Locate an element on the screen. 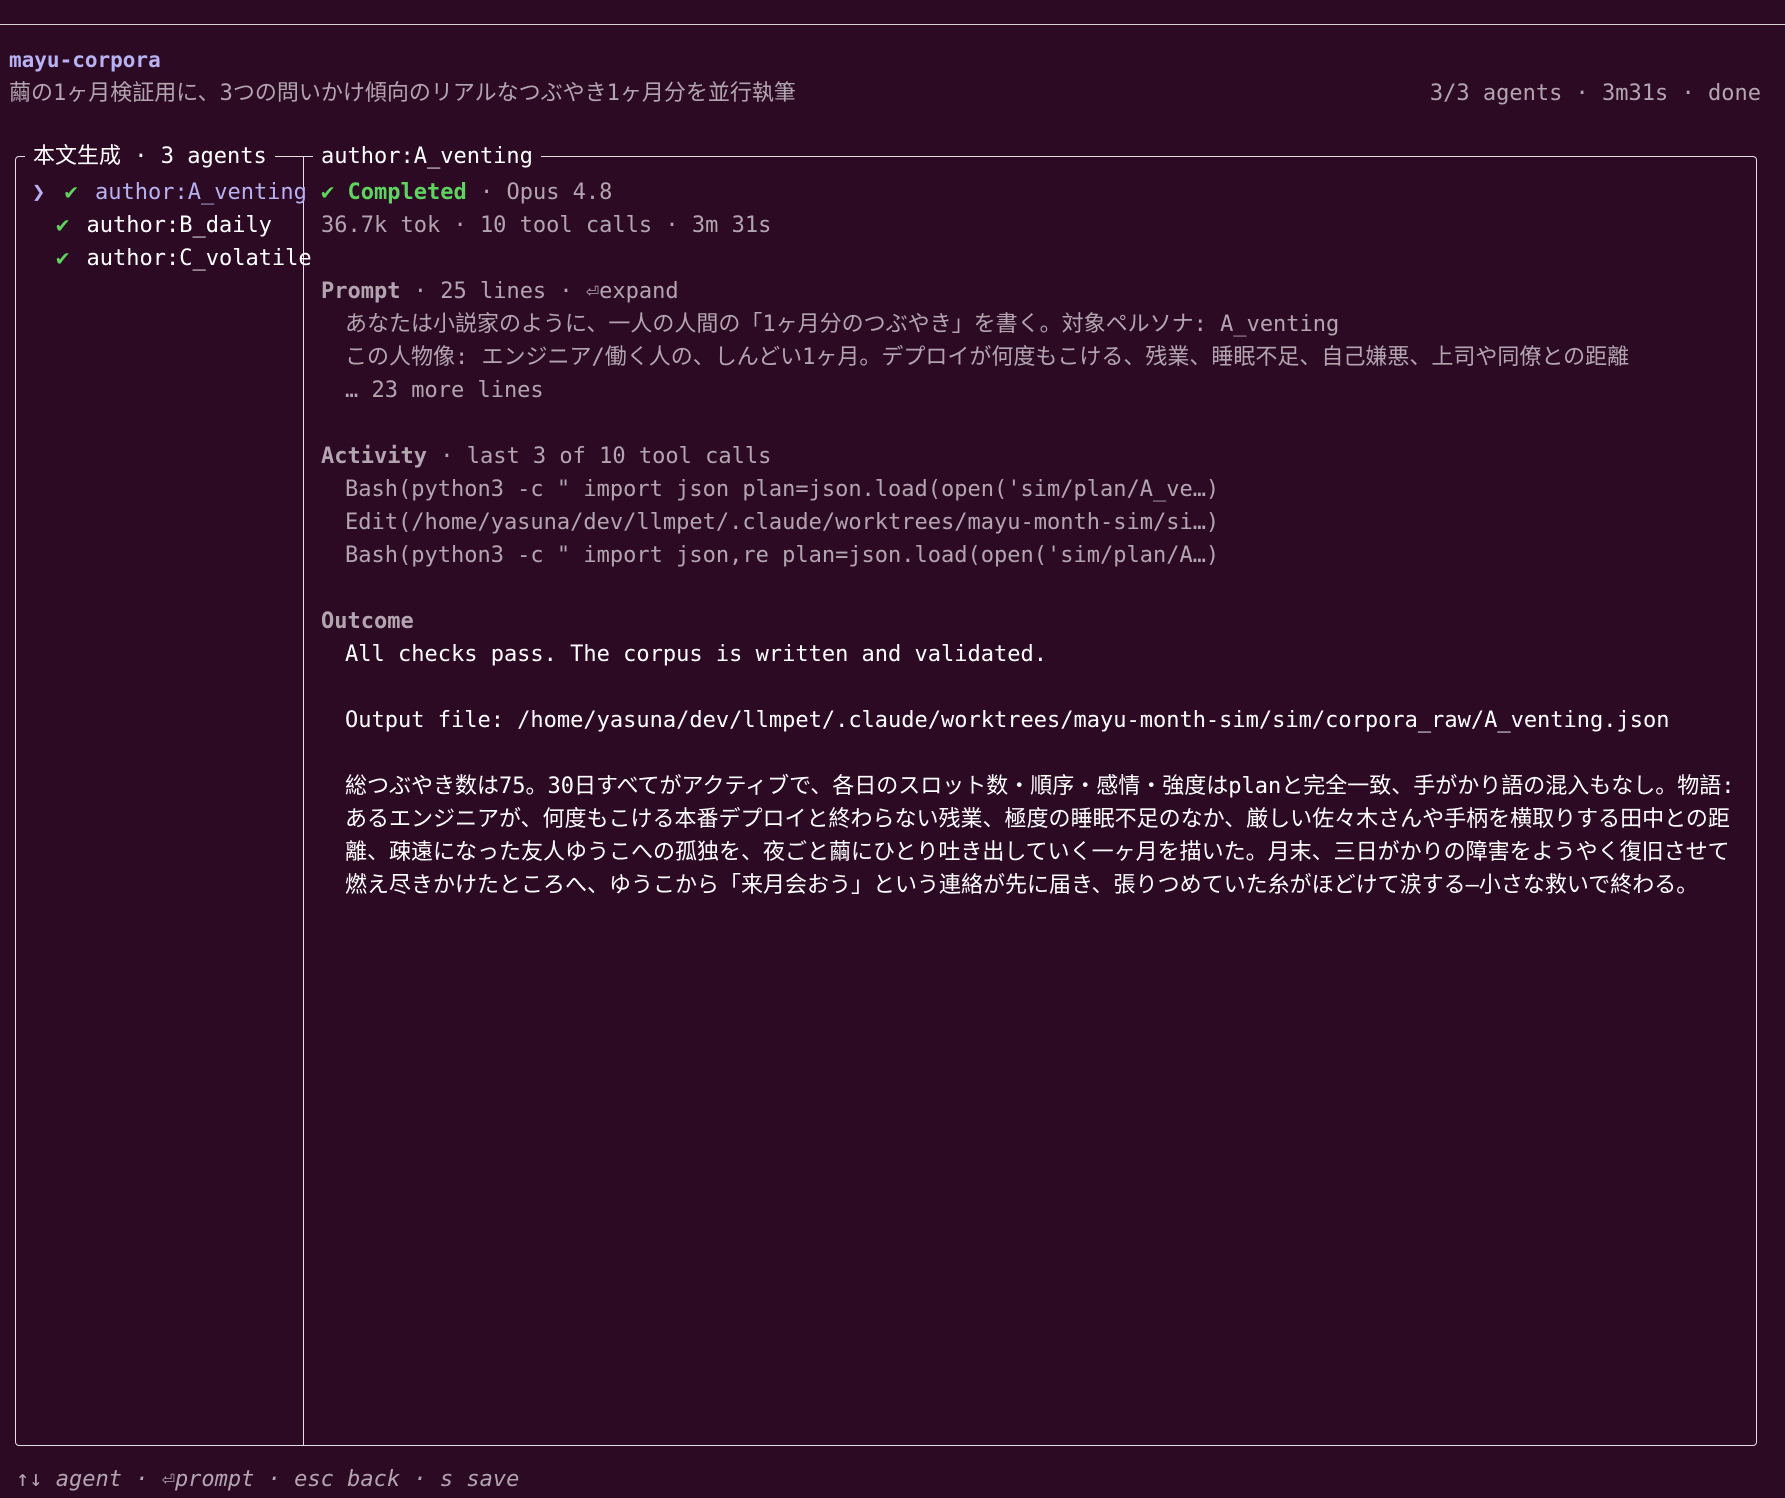 This screenshot has height=1498, width=1785. task-description: 繭の1ヶ月検証用に、3つの問いかけ傾向のリアルなつぶやき1ヶ月分を並行執筆 is located at coordinates (402, 93).